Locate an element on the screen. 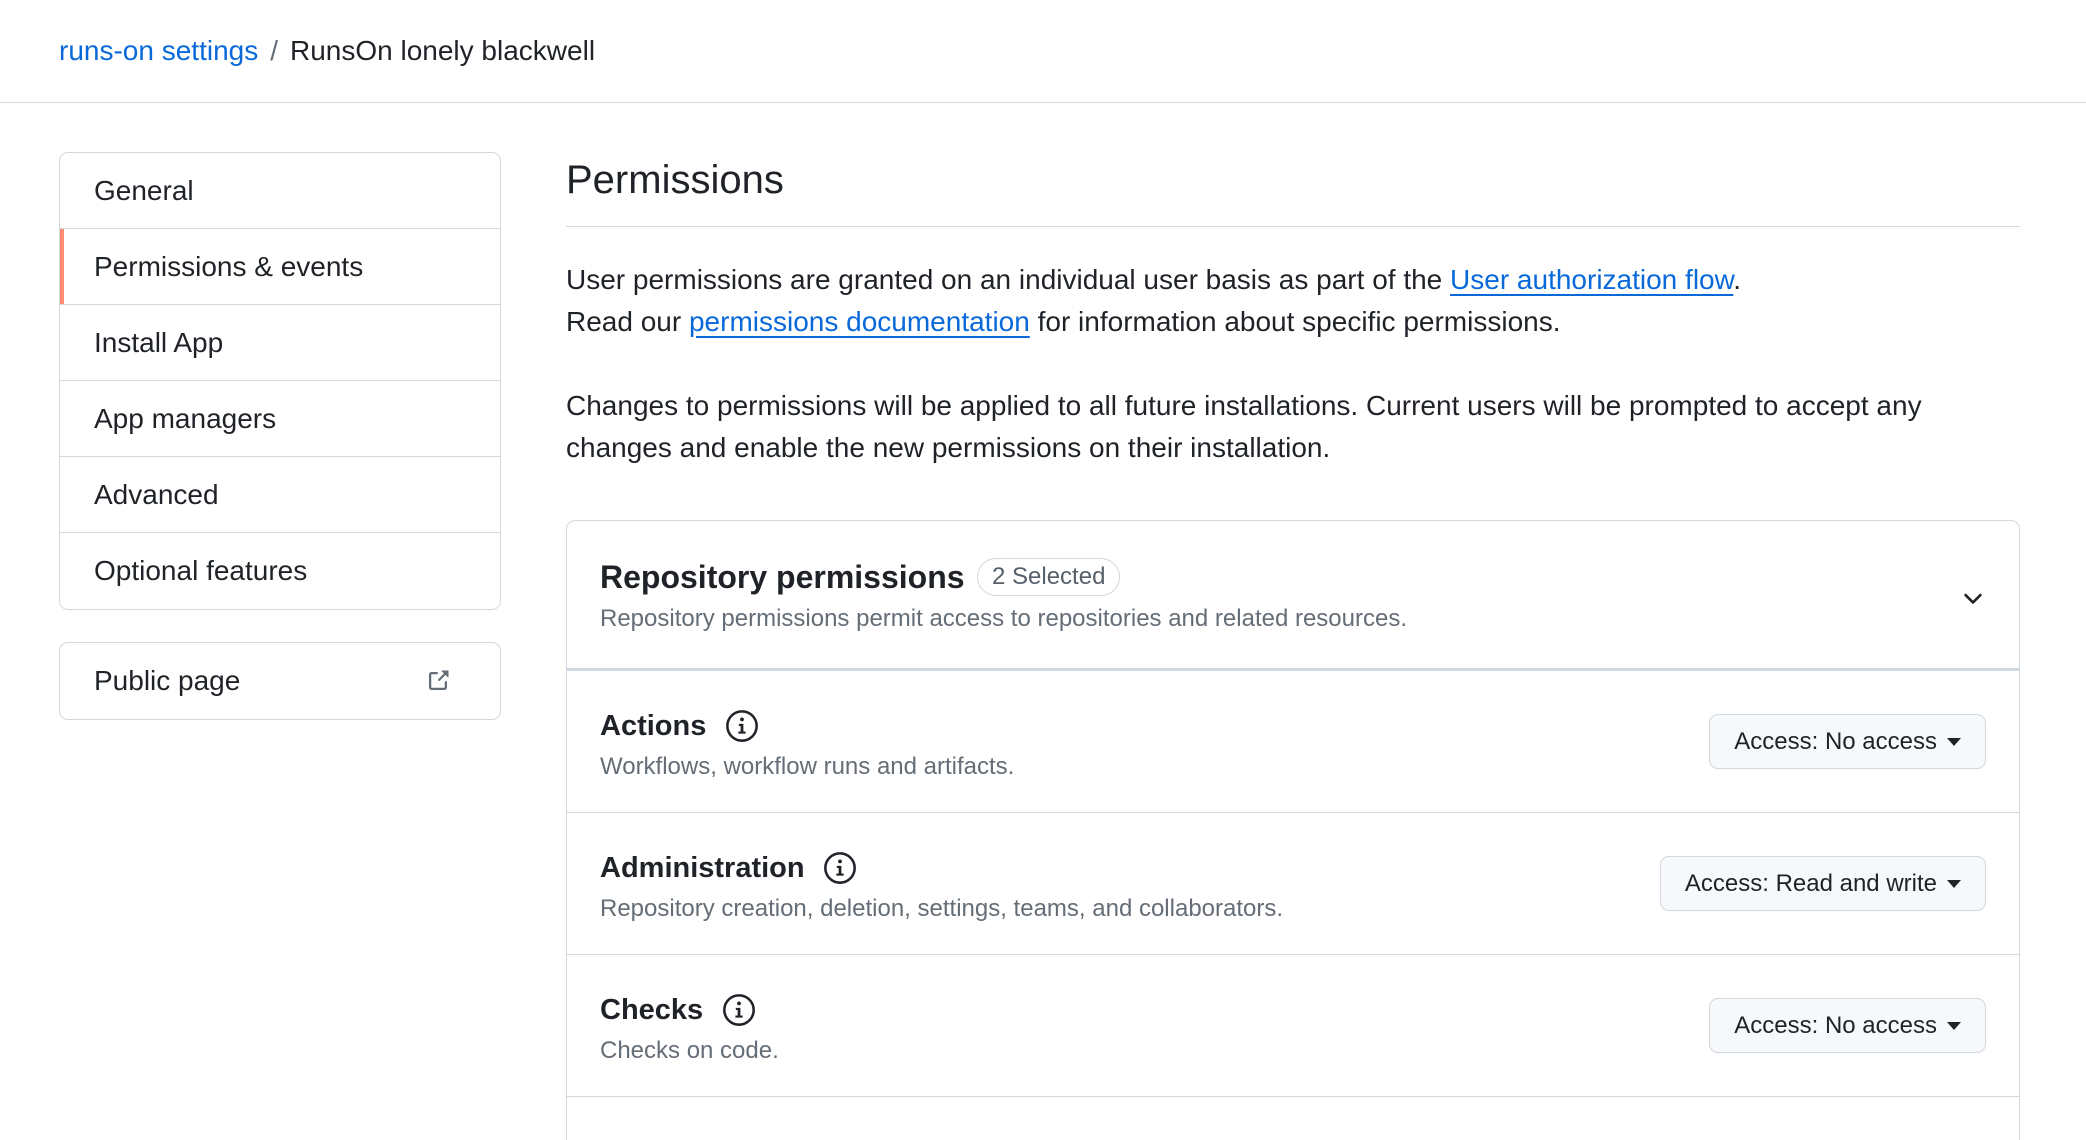 This screenshot has width=2086, height=1140. external-link-icon is located at coordinates (439, 680).